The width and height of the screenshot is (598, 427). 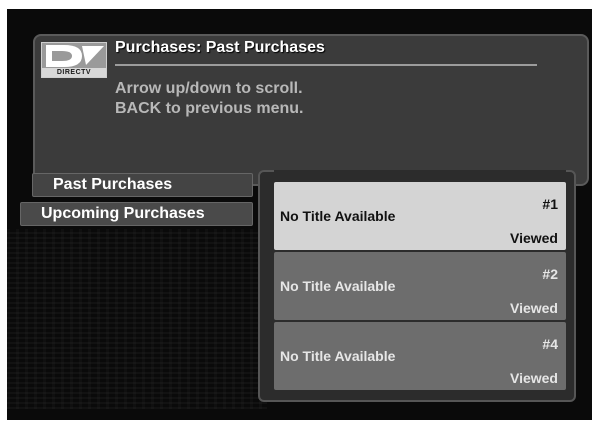 I want to click on row-number: #1, so click(x=550, y=204).